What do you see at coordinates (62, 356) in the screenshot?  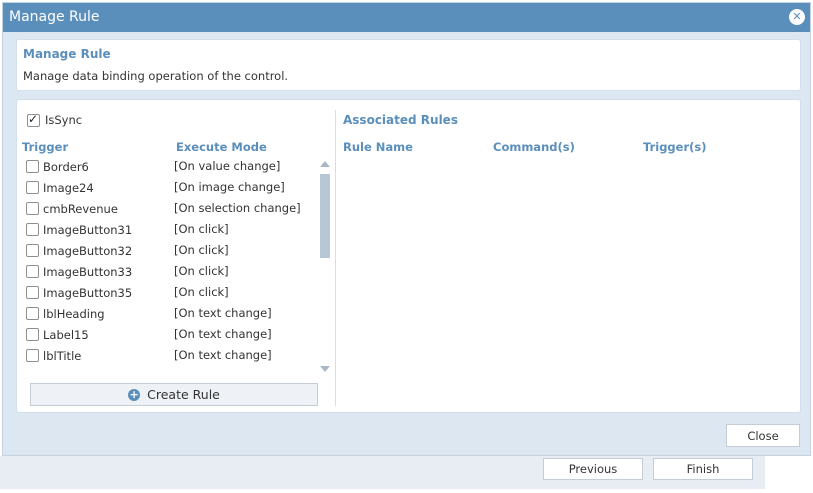 I see `trigger-name: lblTitle` at bounding box center [62, 356].